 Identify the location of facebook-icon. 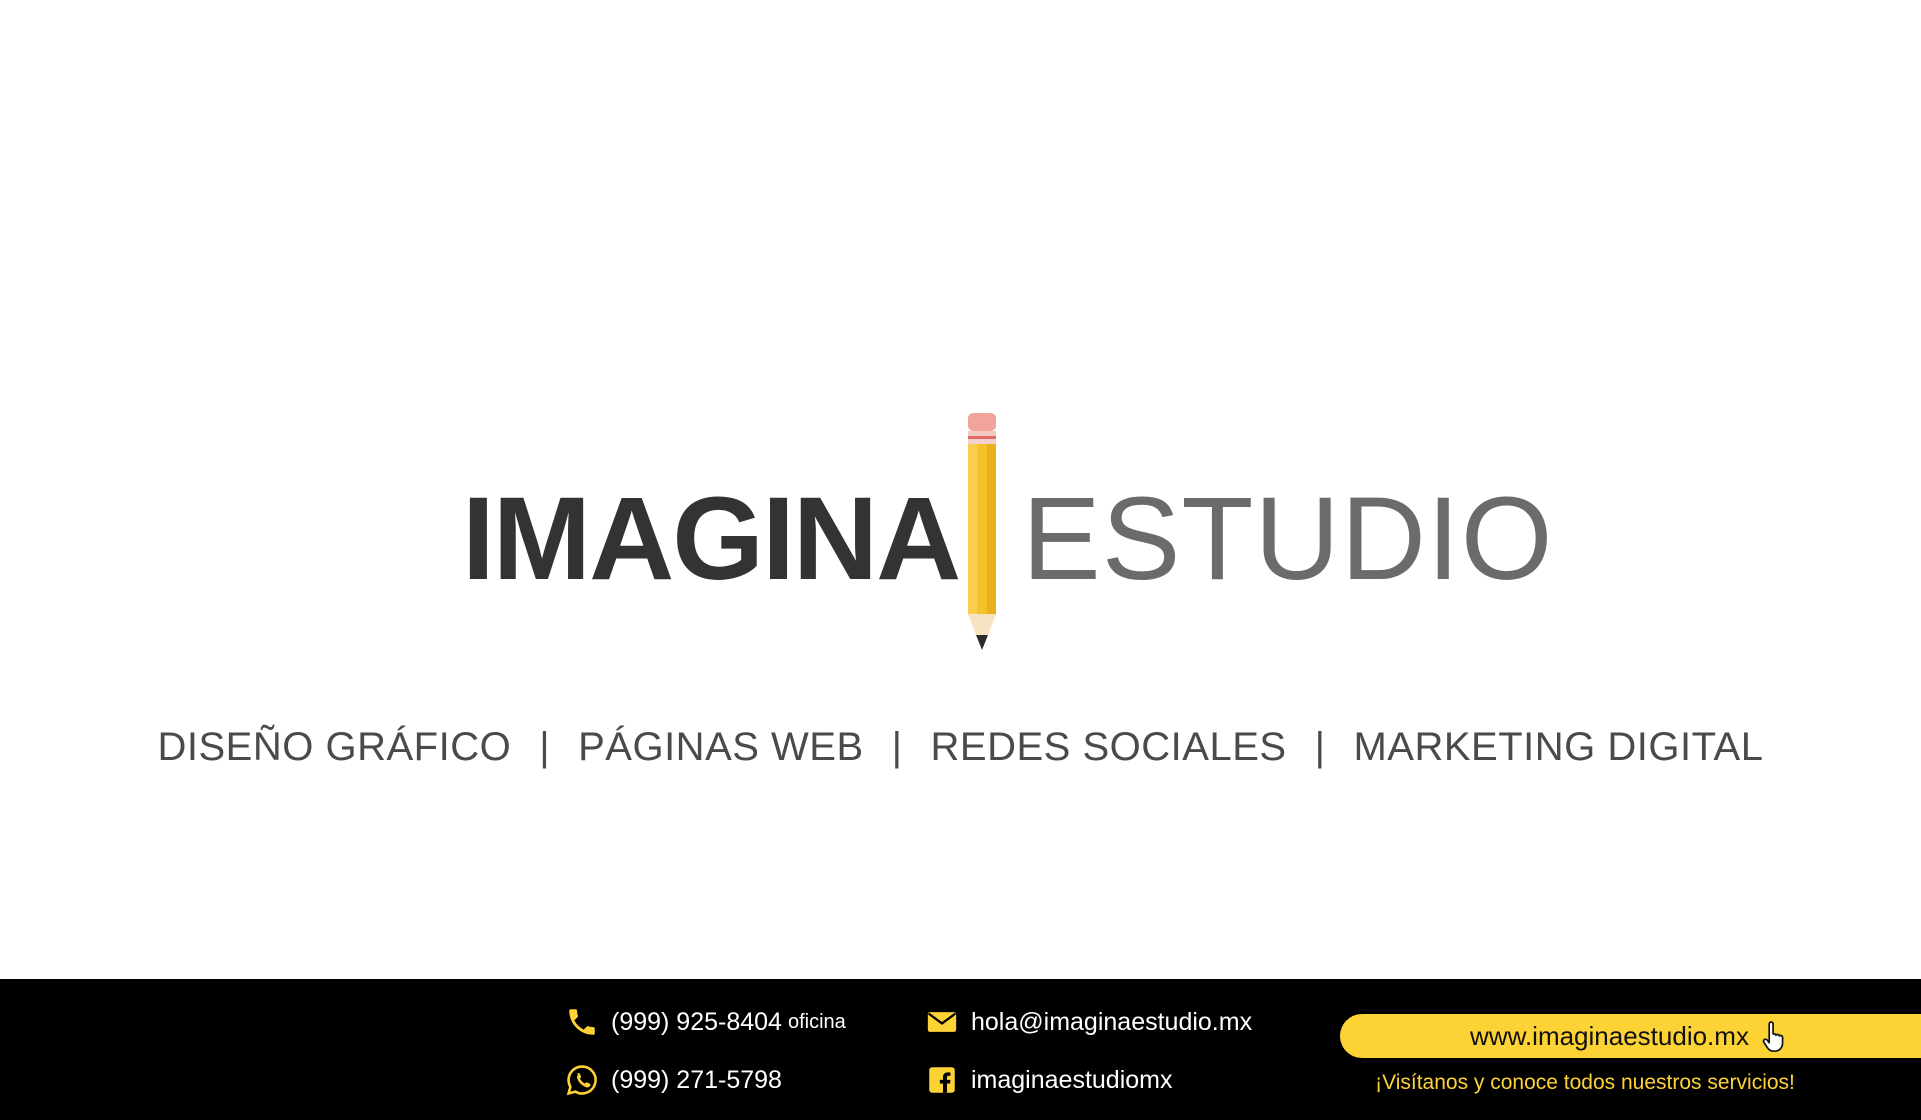
(942, 1080).